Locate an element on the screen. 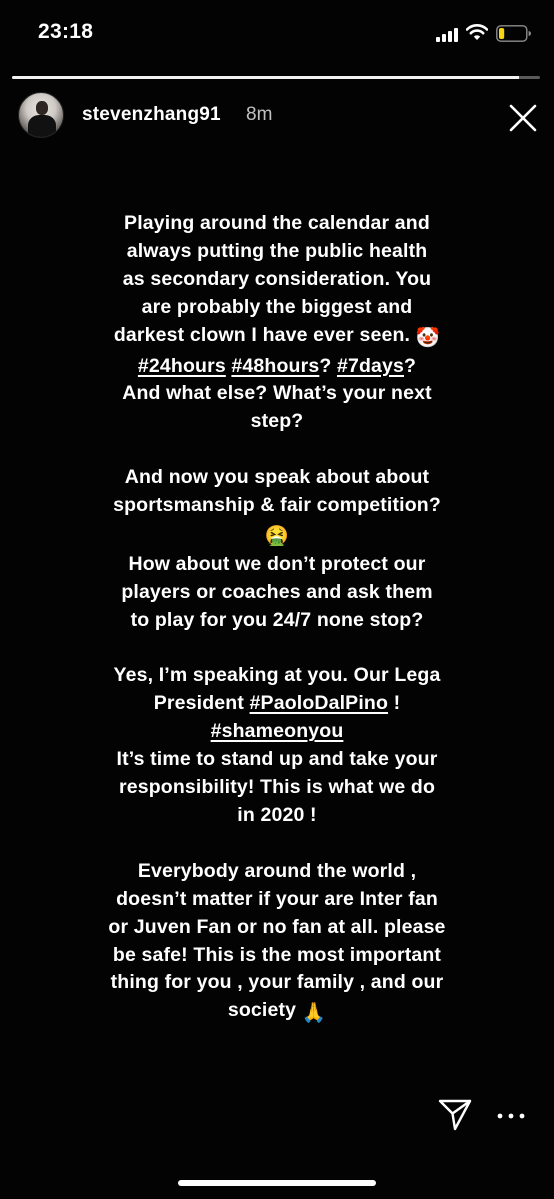 This screenshot has height=1199, width=554. story-line: are probably the biggest and is located at coordinates (277, 308).